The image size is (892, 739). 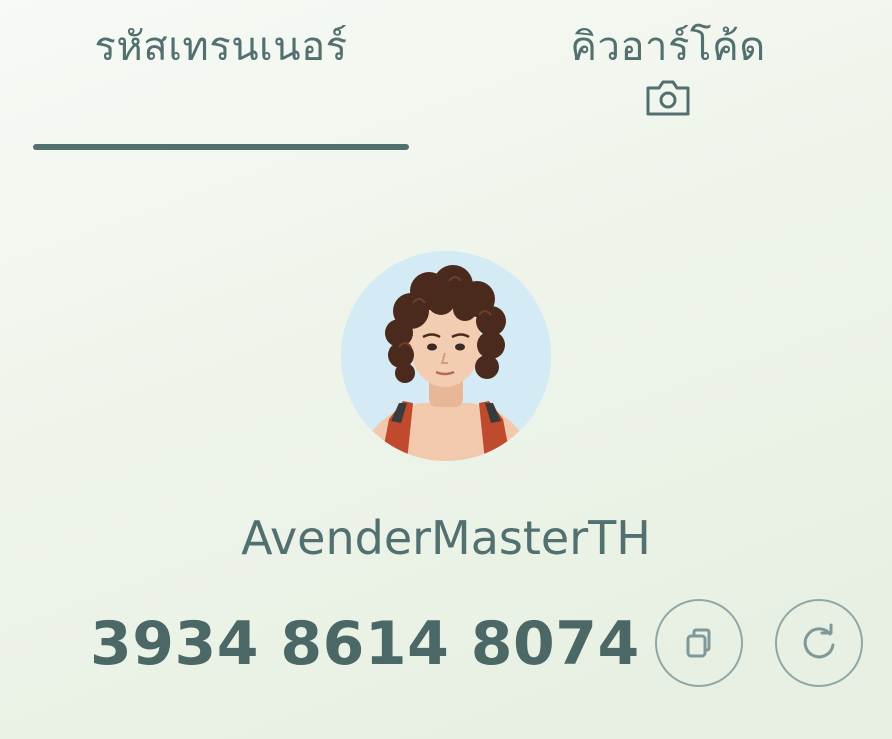 What do you see at coordinates (668, 75) in the screenshot?
I see `tab-qr-code: คิวอาร์โค้ด` at bounding box center [668, 75].